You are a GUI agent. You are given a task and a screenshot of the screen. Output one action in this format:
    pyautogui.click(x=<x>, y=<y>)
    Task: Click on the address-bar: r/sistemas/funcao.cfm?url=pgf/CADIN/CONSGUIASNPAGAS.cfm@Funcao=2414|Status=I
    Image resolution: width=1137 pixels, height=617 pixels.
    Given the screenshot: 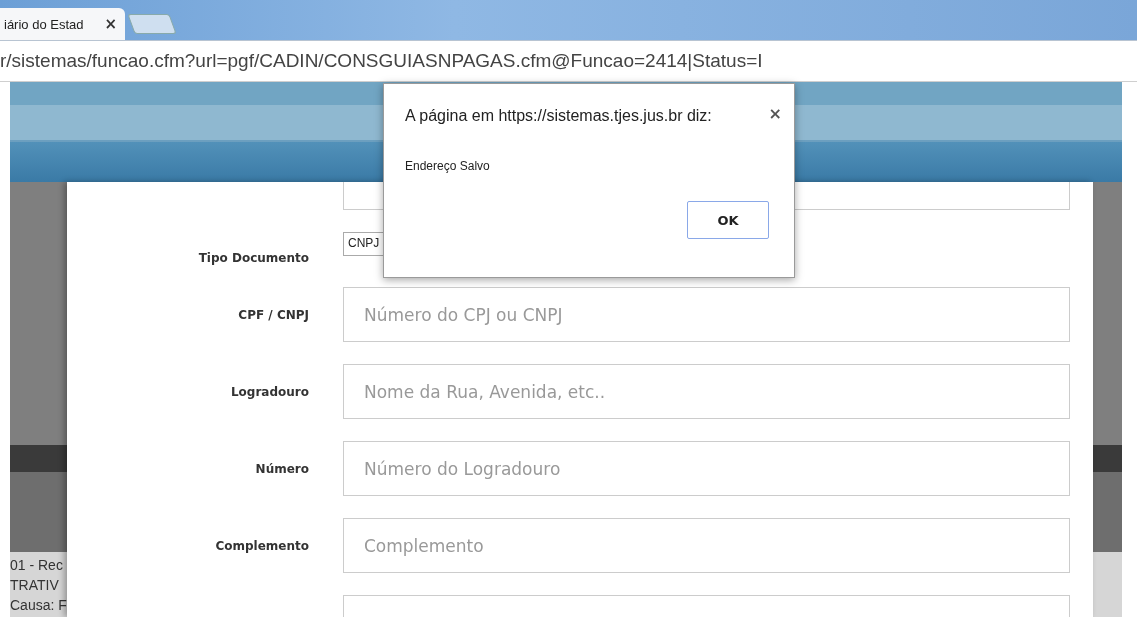 What is the action you would take?
    pyautogui.click(x=568, y=61)
    